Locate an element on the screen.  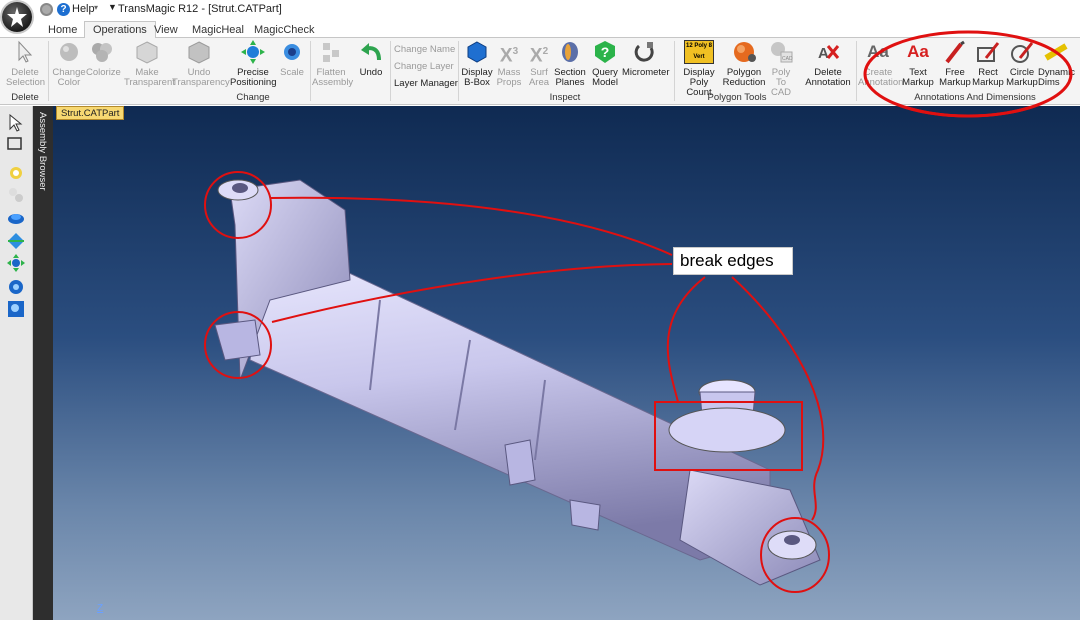
tab-home: Home is located at coordinates (62, 30).